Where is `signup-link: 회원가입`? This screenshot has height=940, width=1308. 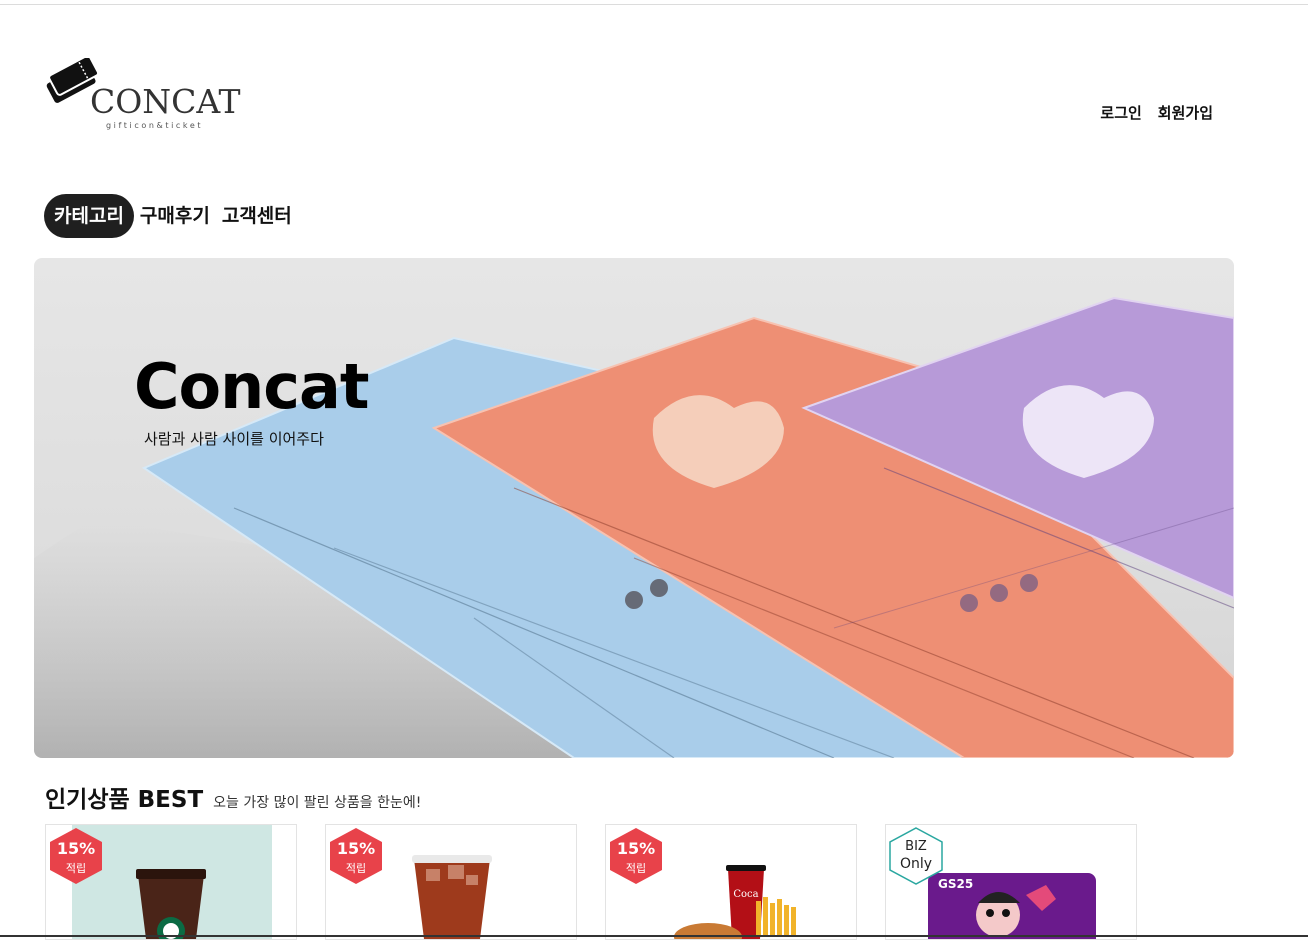 signup-link: 회원가입 is located at coordinates (1185, 112).